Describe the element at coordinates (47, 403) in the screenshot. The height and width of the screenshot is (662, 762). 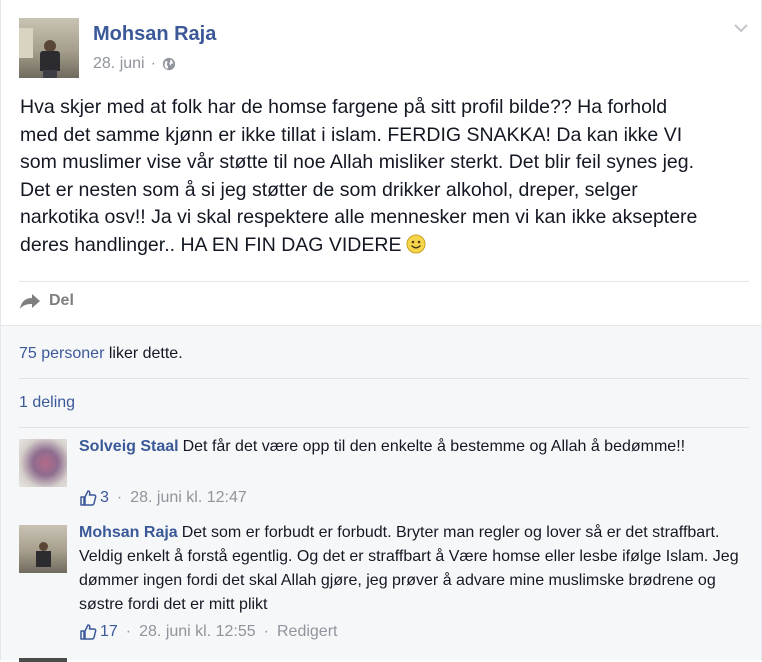
I see `shares-link: 1 deling` at that location.